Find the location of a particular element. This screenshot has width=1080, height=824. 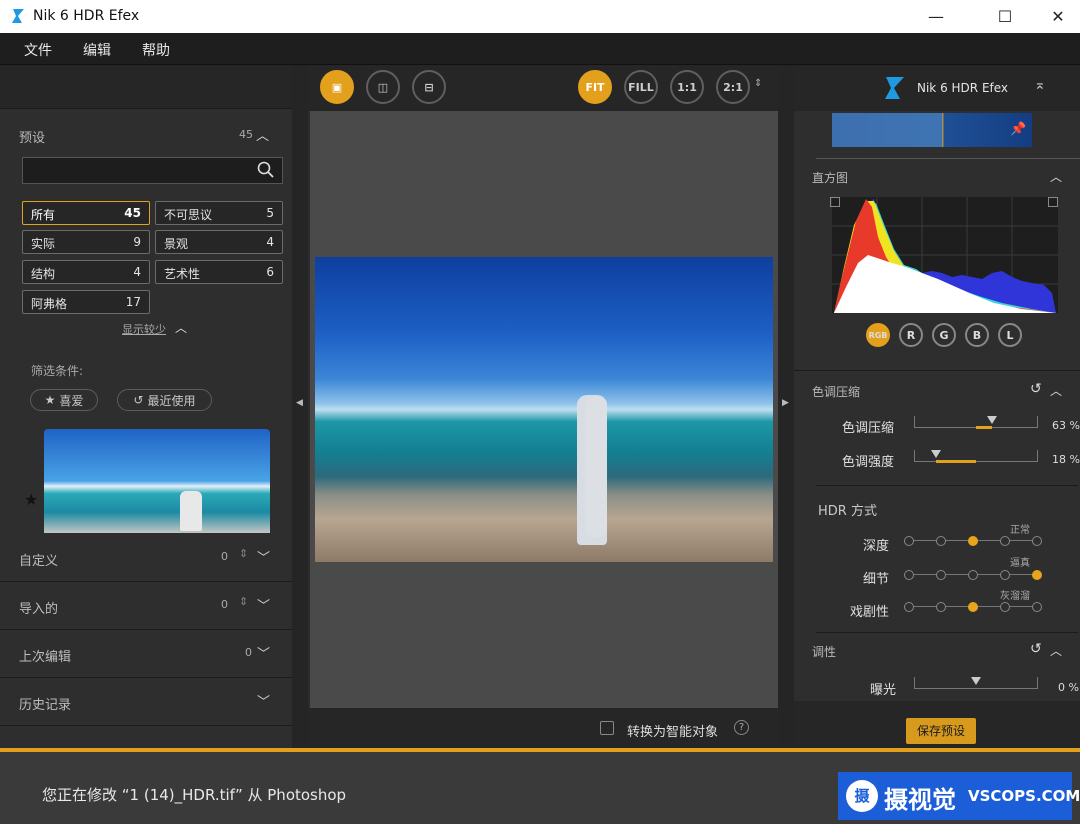

preset-category-afghan: 阿弗格 17 is located at coordinates (86, 302).